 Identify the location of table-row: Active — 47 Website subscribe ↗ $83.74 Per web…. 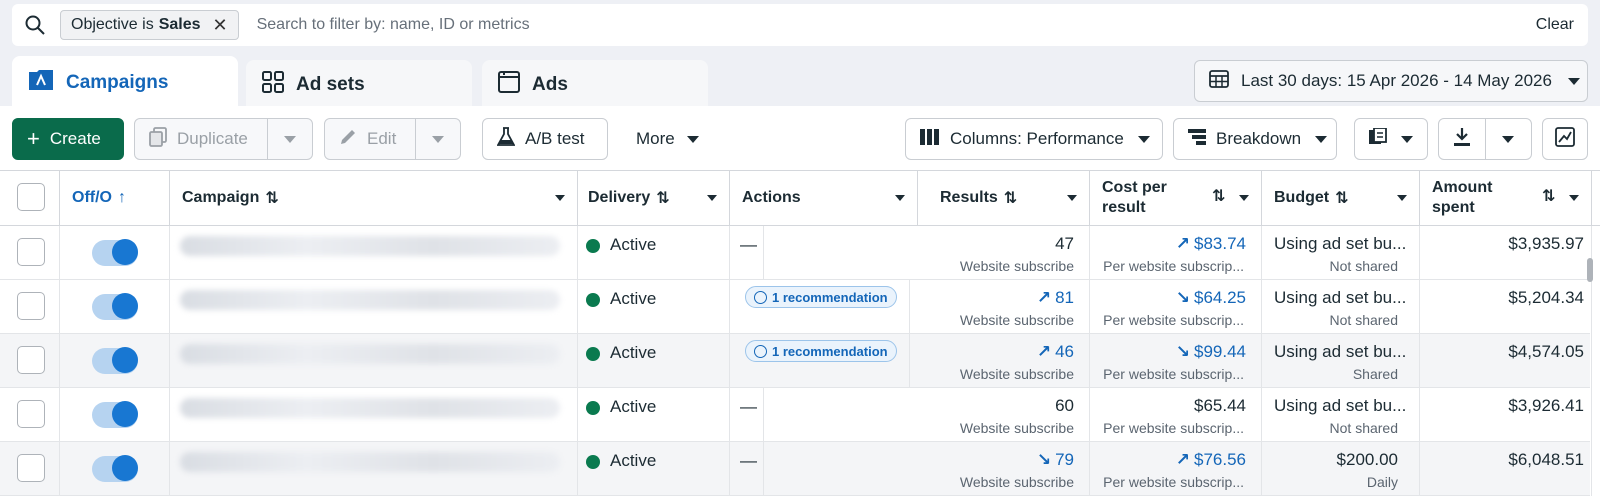
(796, 253).